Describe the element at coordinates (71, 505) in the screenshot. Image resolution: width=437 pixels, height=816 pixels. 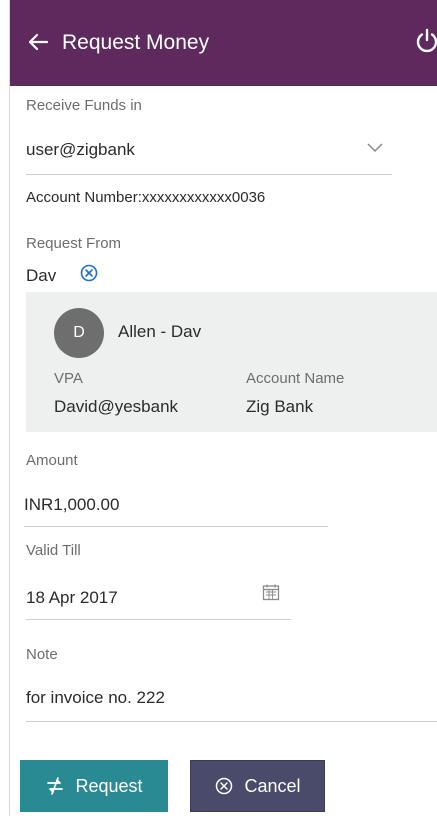
I see `amount-input: INR1,000.00` at that location.